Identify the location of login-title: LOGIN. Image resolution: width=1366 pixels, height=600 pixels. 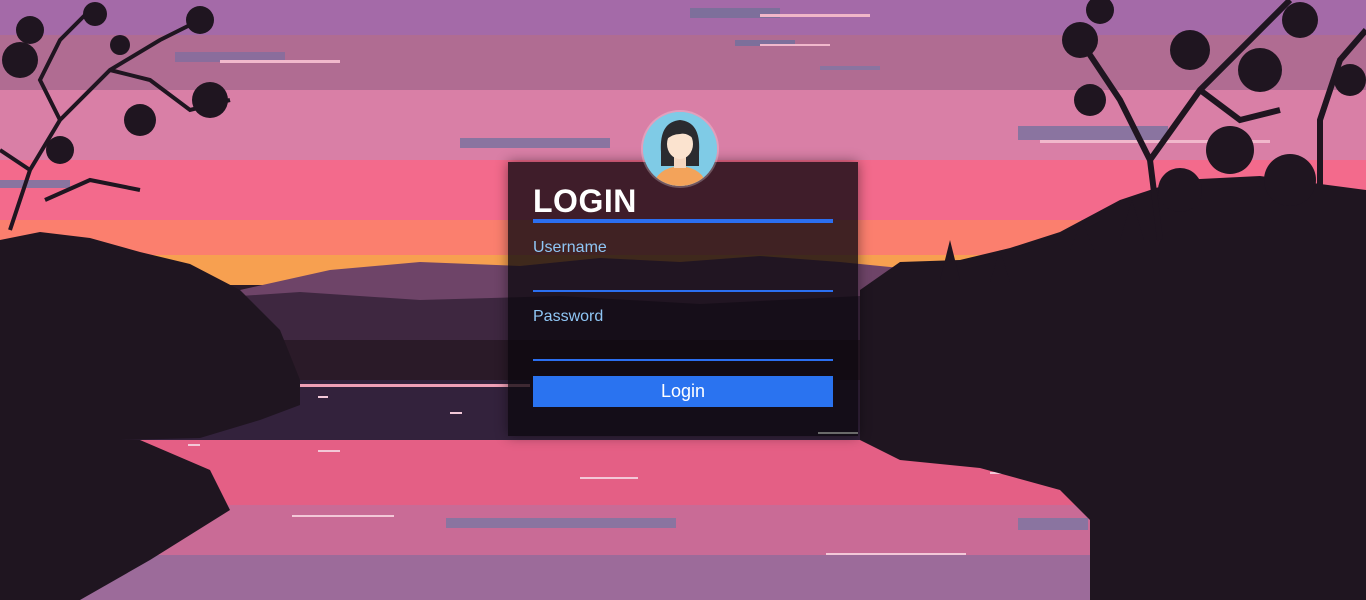
(585, 201).